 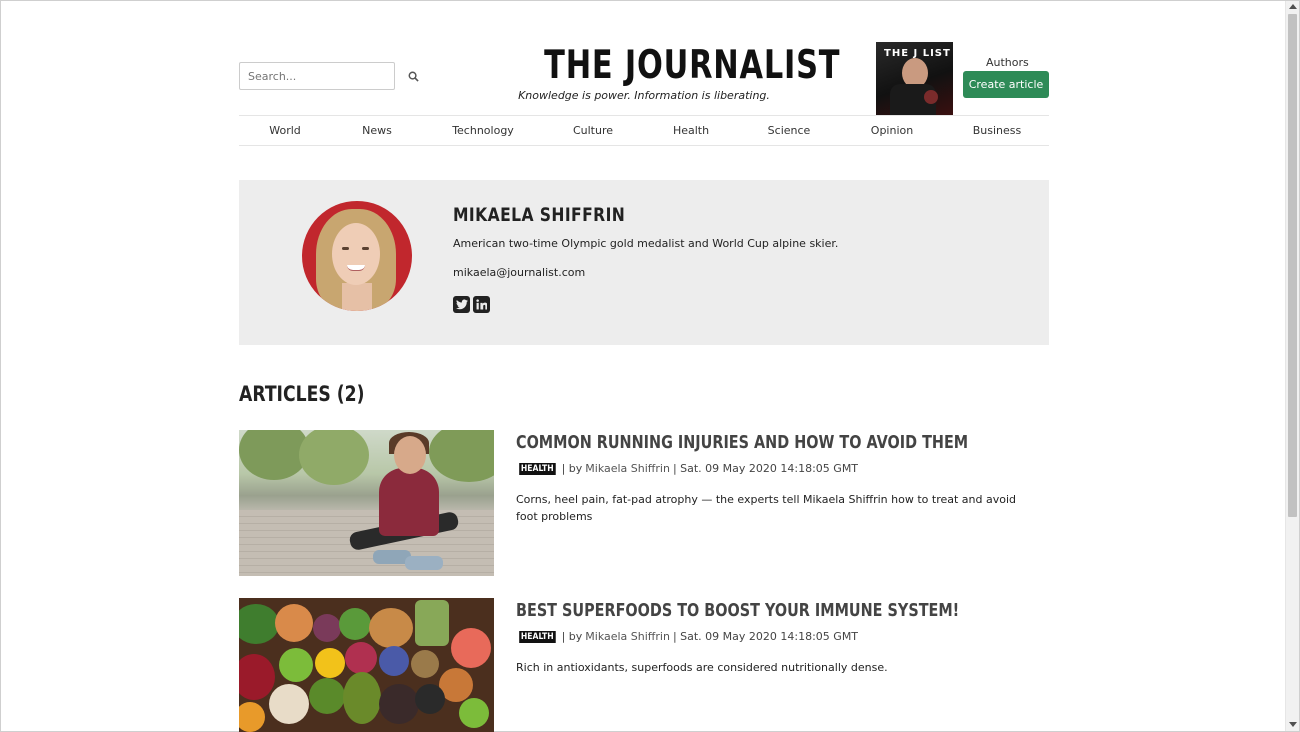 I want to click on nav-item-health: Health, so click(x=691, y=130).